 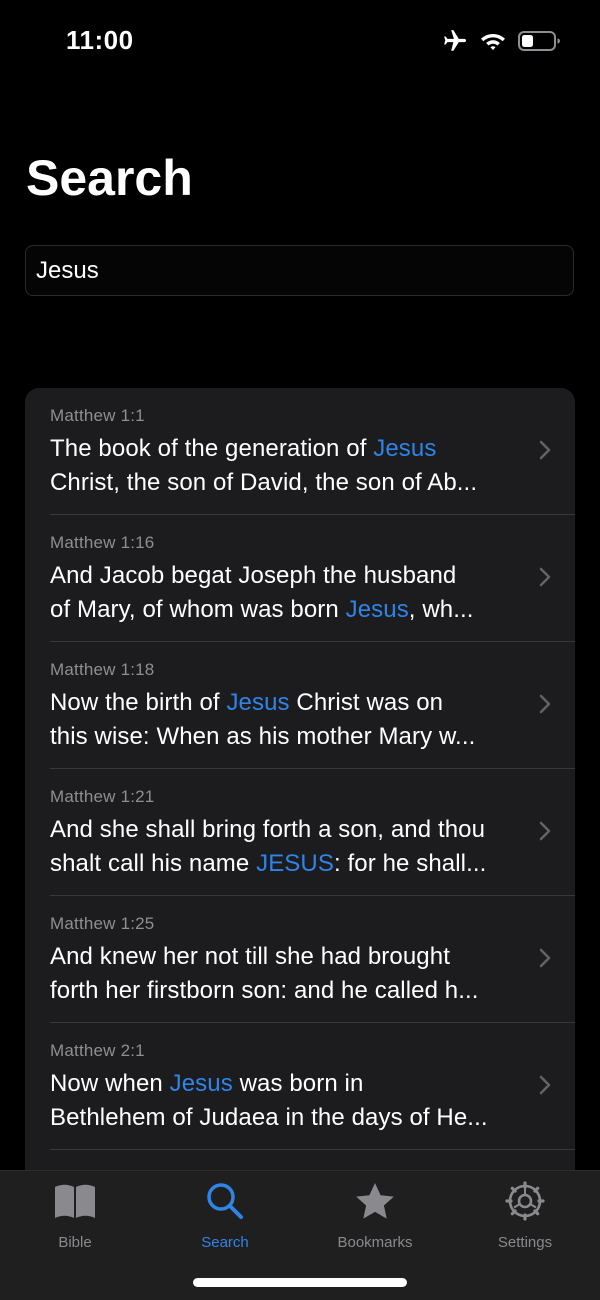 What do you see at coordinates (300, 1282) in the screenshot?
I see `home-indicator` at bounding box center [300, 1282].